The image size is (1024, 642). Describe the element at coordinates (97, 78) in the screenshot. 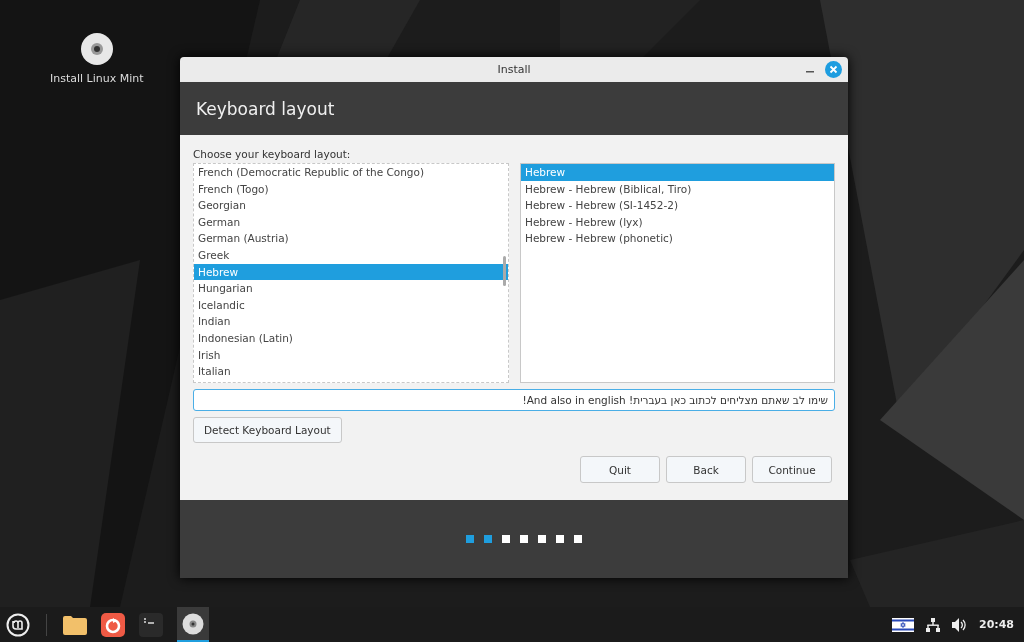

I see `desktop-icon-label: Install Linux Mint` at that location.